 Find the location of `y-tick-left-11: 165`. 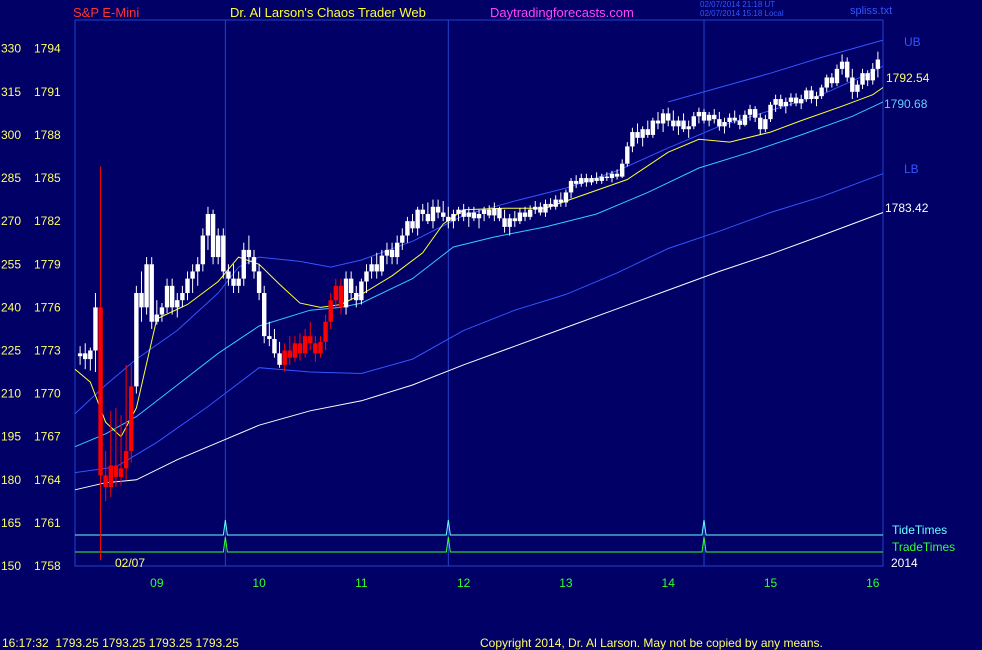

y-tick-left-11: 165 is located at coordinates (11, 523).